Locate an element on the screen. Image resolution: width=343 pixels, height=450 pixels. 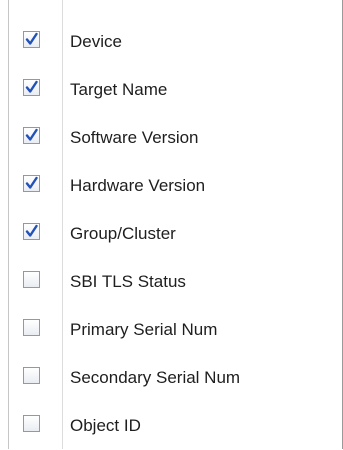
checkbox-group-cluster is located at coordinates (31, 231).